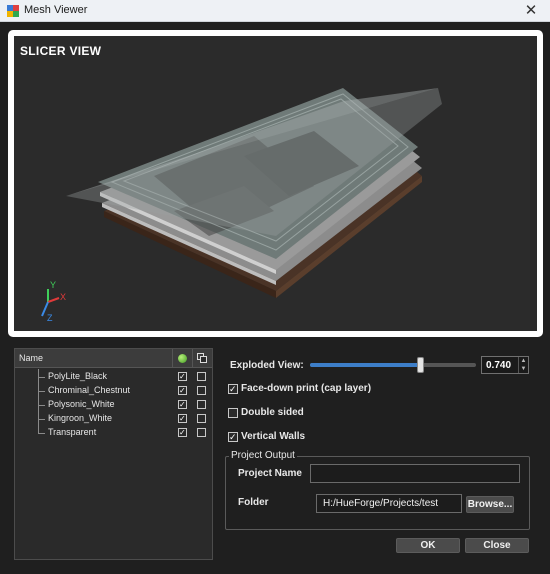  Describe the element at coordinates (81, 404) in the screenshot. I see `layer-name: Polysonic_White` at that location.